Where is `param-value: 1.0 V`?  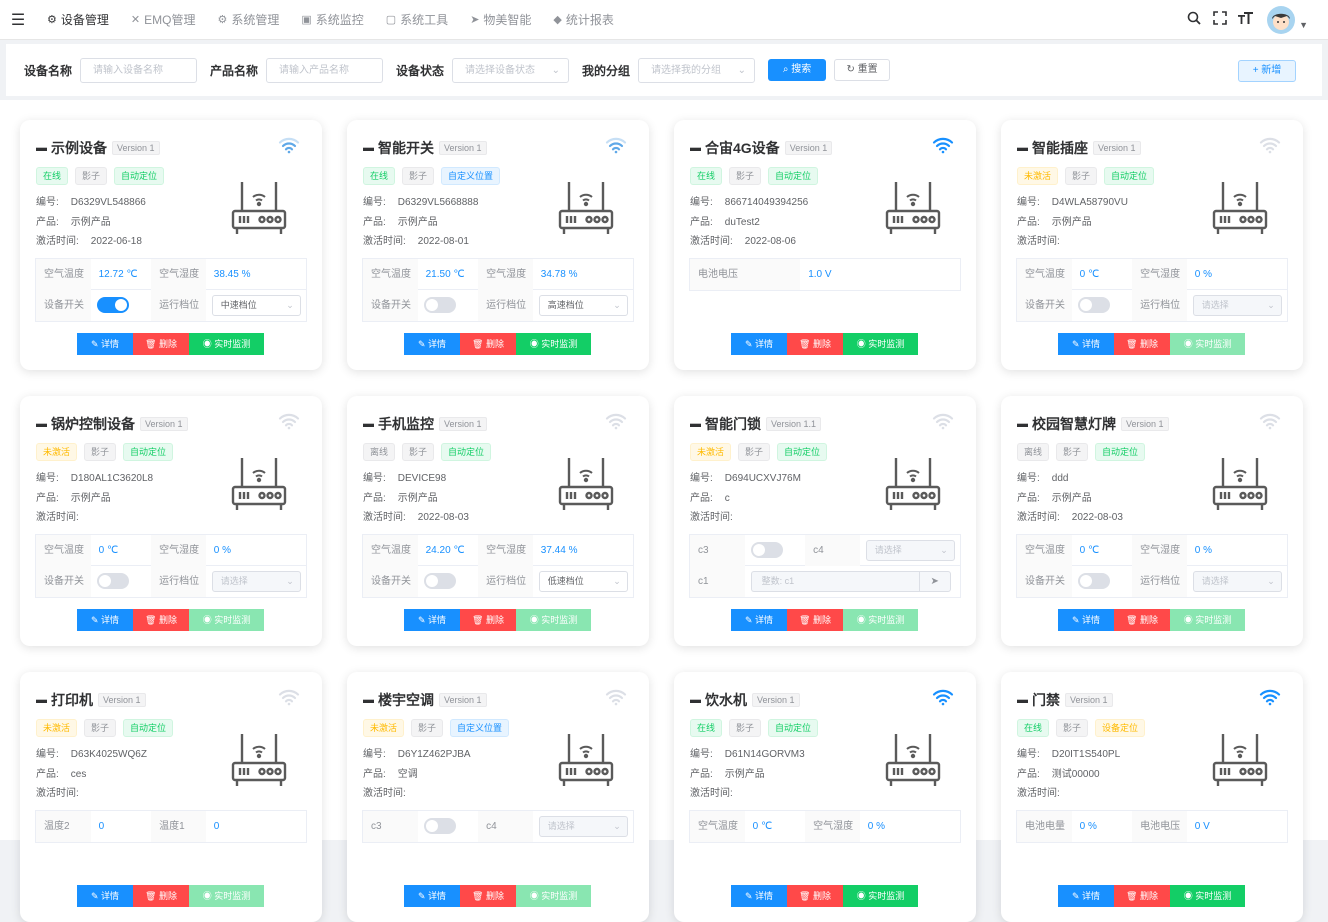
param-value: 1.0 V is located at coordinates (820, 274).